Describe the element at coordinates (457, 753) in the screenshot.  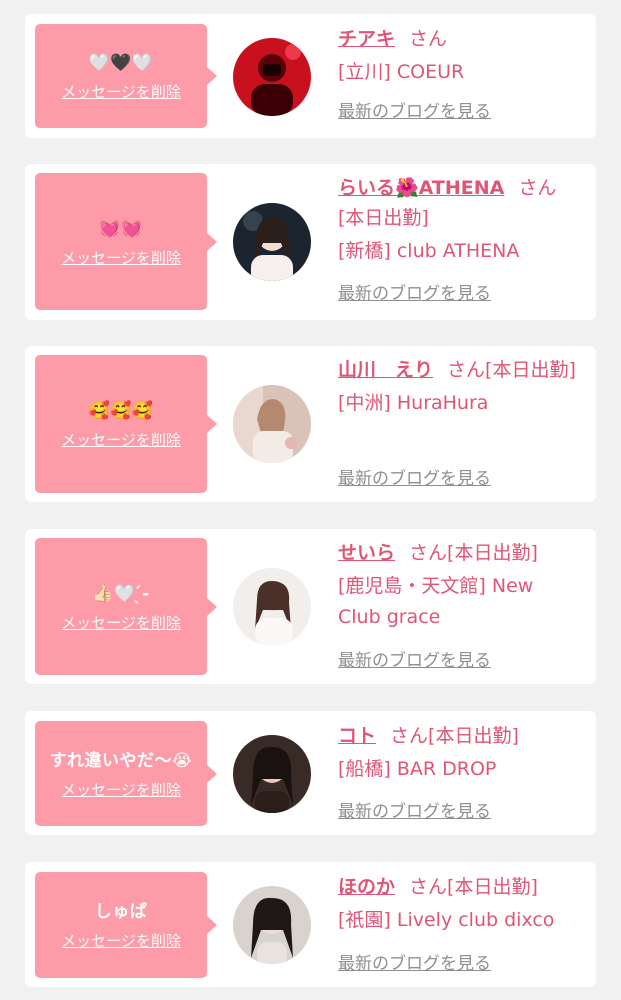
I see `cast-info: コト さん[本日出勤] [船橋] BAR DROP` at that location.